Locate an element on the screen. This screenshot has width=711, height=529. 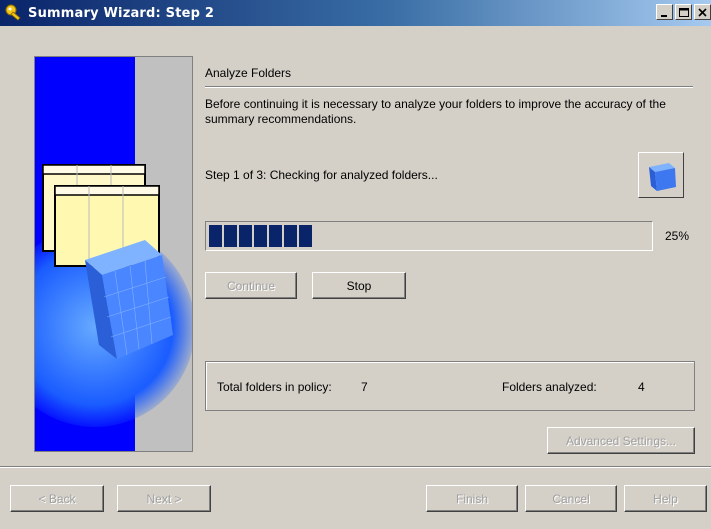
stop-button: Stop is located at coordinates (359, 285).